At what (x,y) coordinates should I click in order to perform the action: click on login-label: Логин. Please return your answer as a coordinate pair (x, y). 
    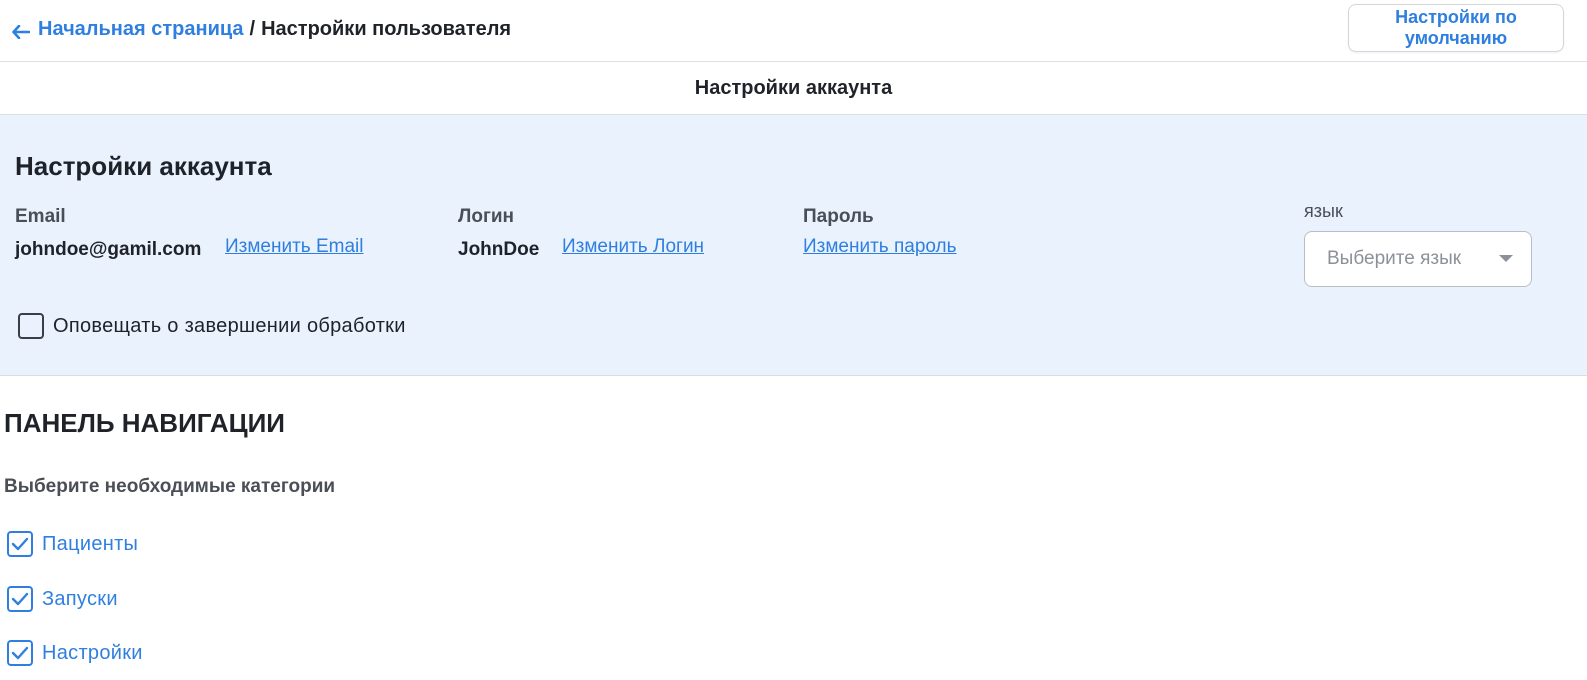
    Looking at the image, I should click on (486, 216).